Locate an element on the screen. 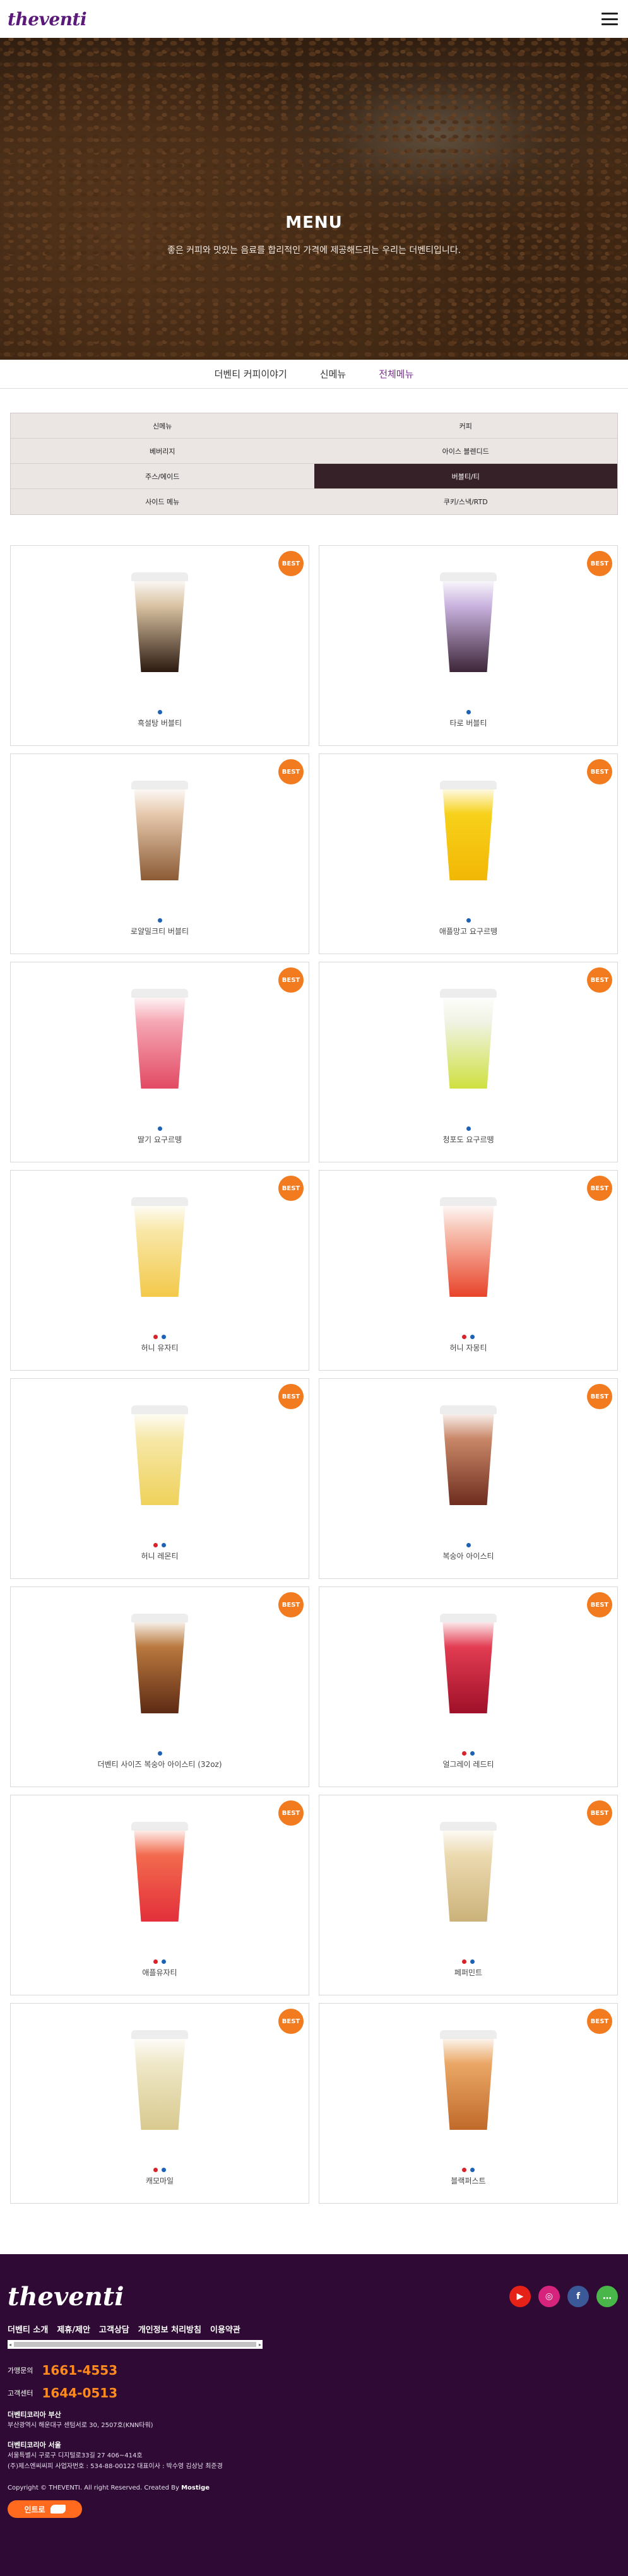  product-card: BEST 애플유자티 is located at coordinates (159, 1895).